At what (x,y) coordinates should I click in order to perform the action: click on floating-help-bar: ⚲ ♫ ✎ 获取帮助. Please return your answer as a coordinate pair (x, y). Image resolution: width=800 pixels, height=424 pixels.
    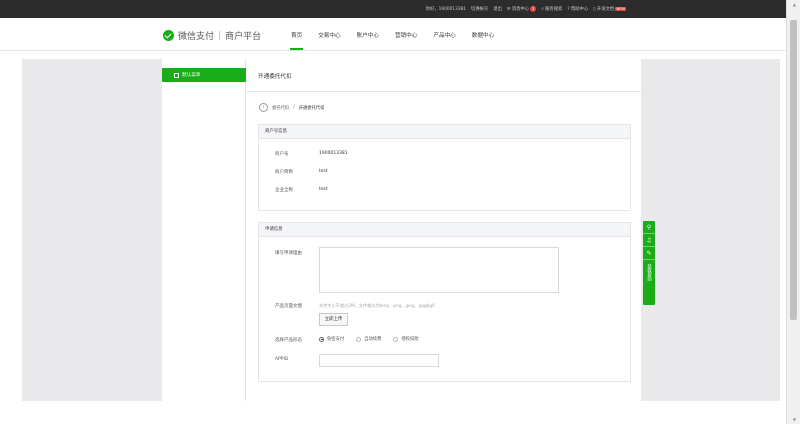
    Looking at the image, I should click on (649, 263).